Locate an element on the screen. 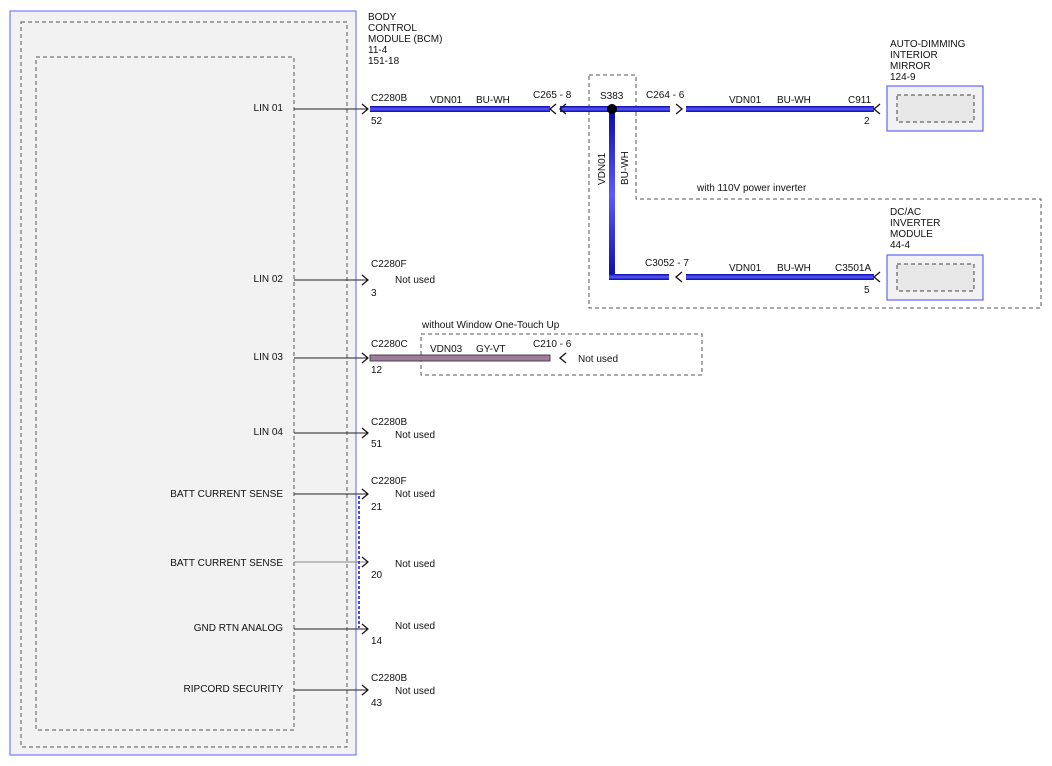 The image size is (1052, 766). connector-c3052: C3052 - 7 is located at coordinates (667, 263).